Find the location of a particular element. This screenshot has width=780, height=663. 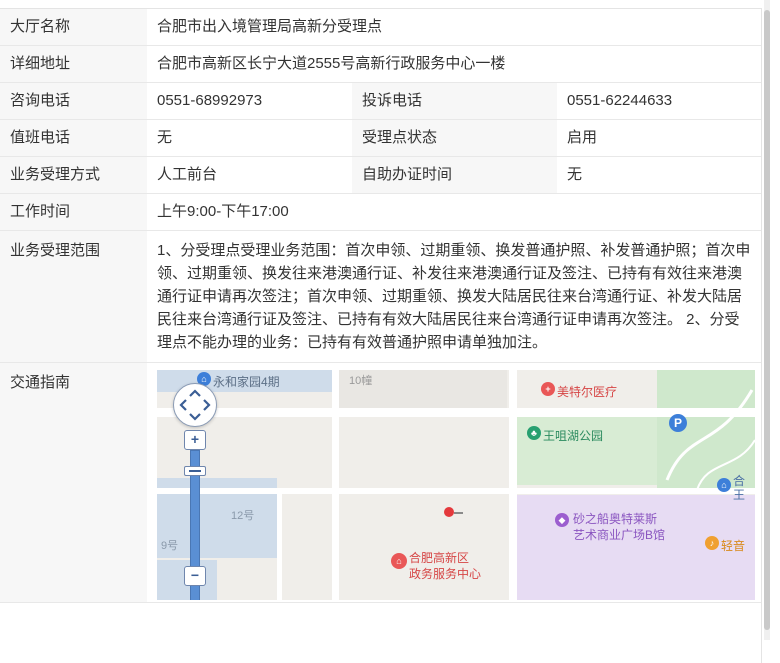

table-right-border is located at coordinates (761, 336).